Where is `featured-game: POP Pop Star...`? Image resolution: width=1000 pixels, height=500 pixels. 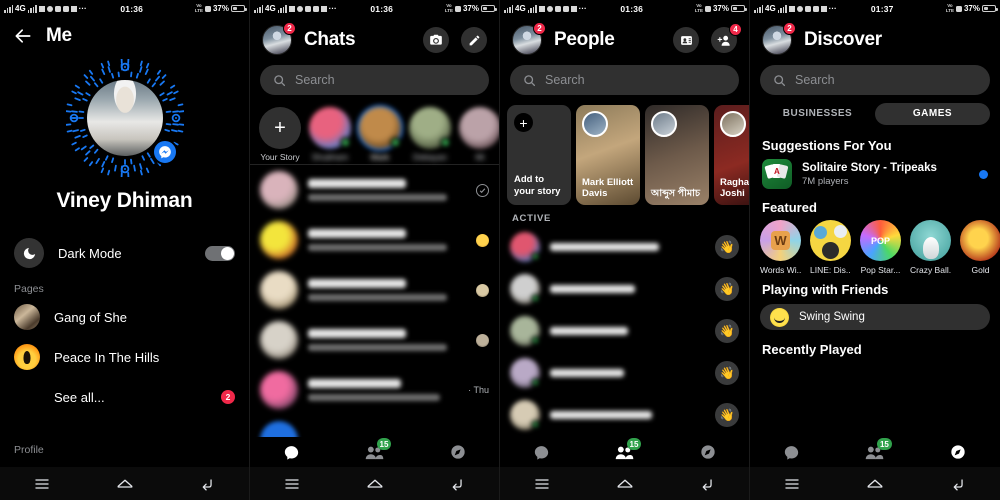
featured-game: POP Pop Star... is located at coordinates (880, 247).